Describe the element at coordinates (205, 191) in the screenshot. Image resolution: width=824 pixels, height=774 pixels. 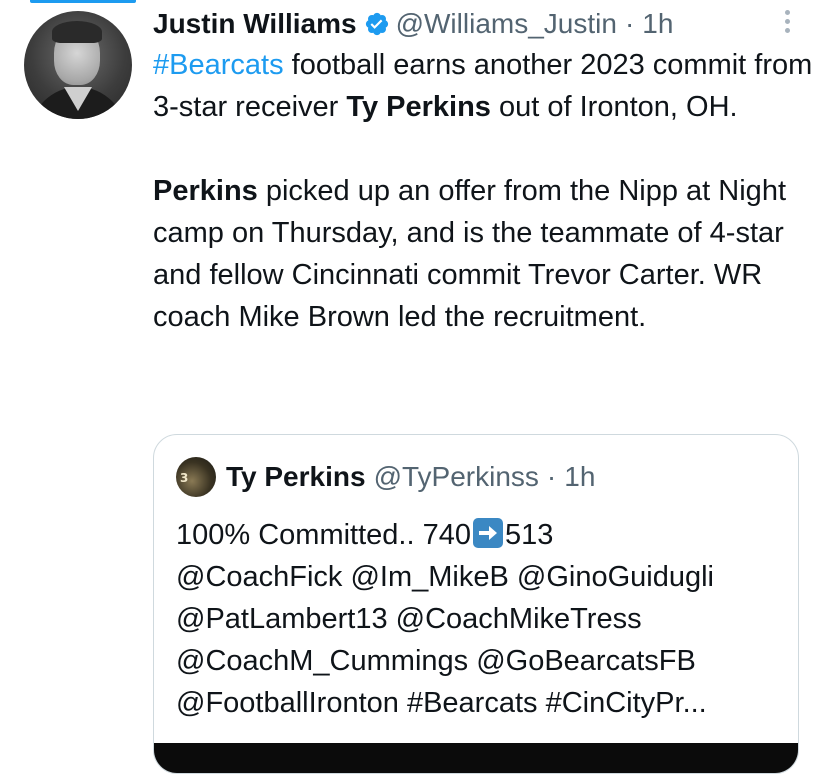
I see `bold-text-segment: Perkins` at that location.